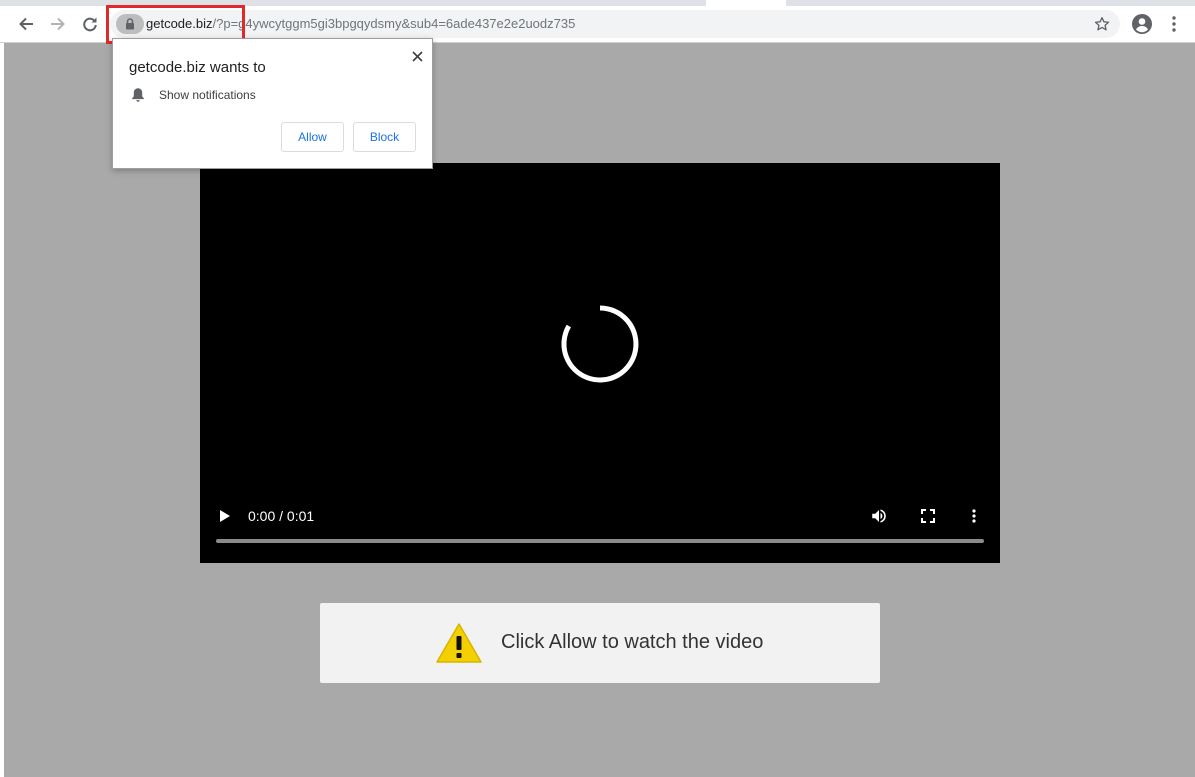  I want to click on message-banner: Click Allow to watch the video, so click(600, 643).